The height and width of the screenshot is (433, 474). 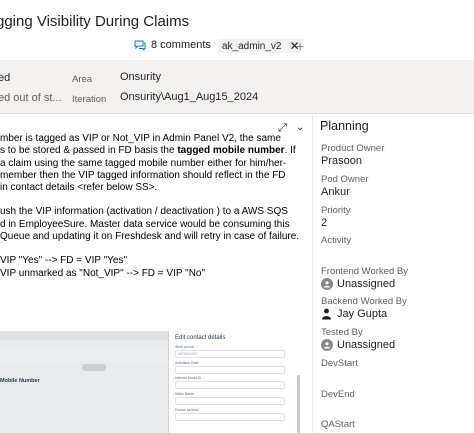 I want to click on pod-owner-label: Pod Owner, so click(x=345, y=179).